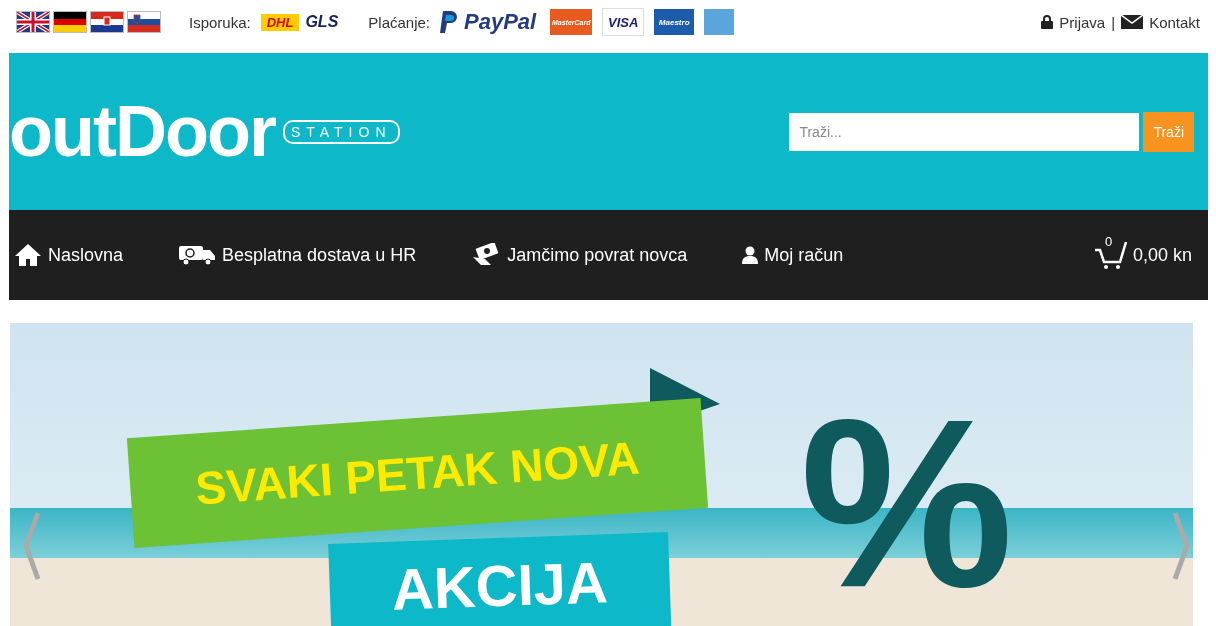 This screenshot has height=626, width=1216. Describe the element at coordinates (1132, 22) in the screenshot. I see `envelope-icon` at that location.